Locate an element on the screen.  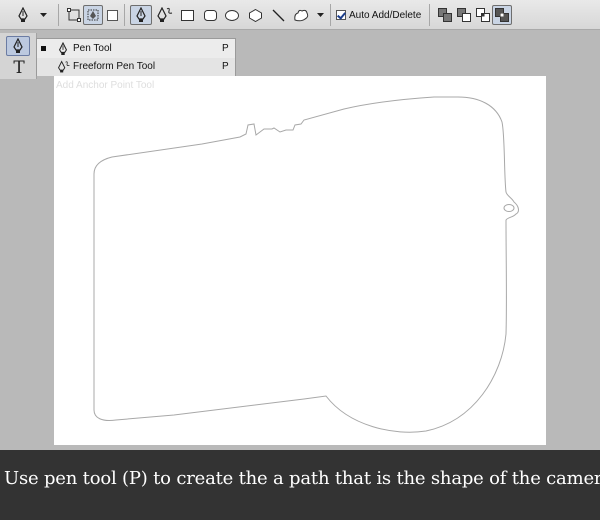
flyout-item-pen-tool: Pen Tool P is located at coordinates (136, 49).